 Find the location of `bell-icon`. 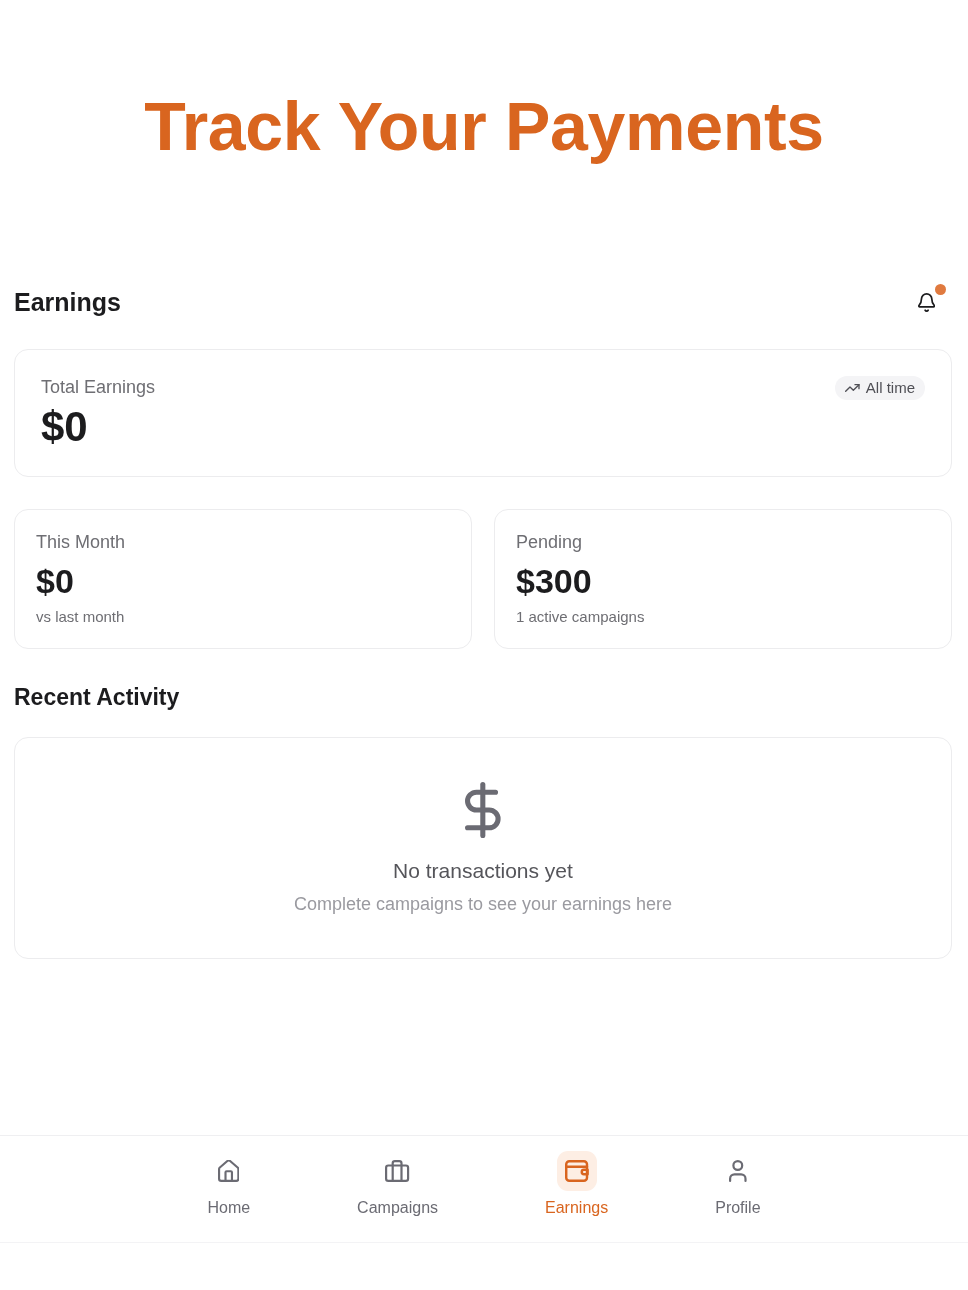

bell-icon is located at coordinates (926, 302).